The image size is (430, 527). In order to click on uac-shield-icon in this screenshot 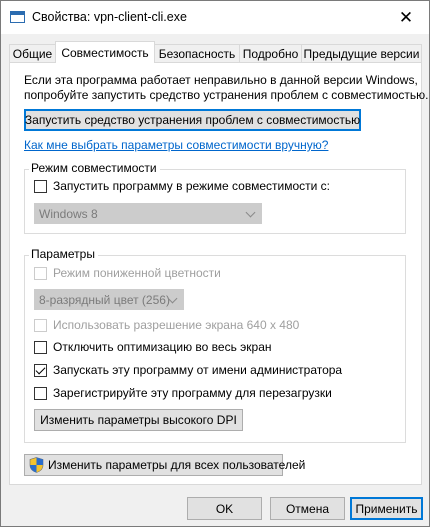, I will do `click(36, 465)`.